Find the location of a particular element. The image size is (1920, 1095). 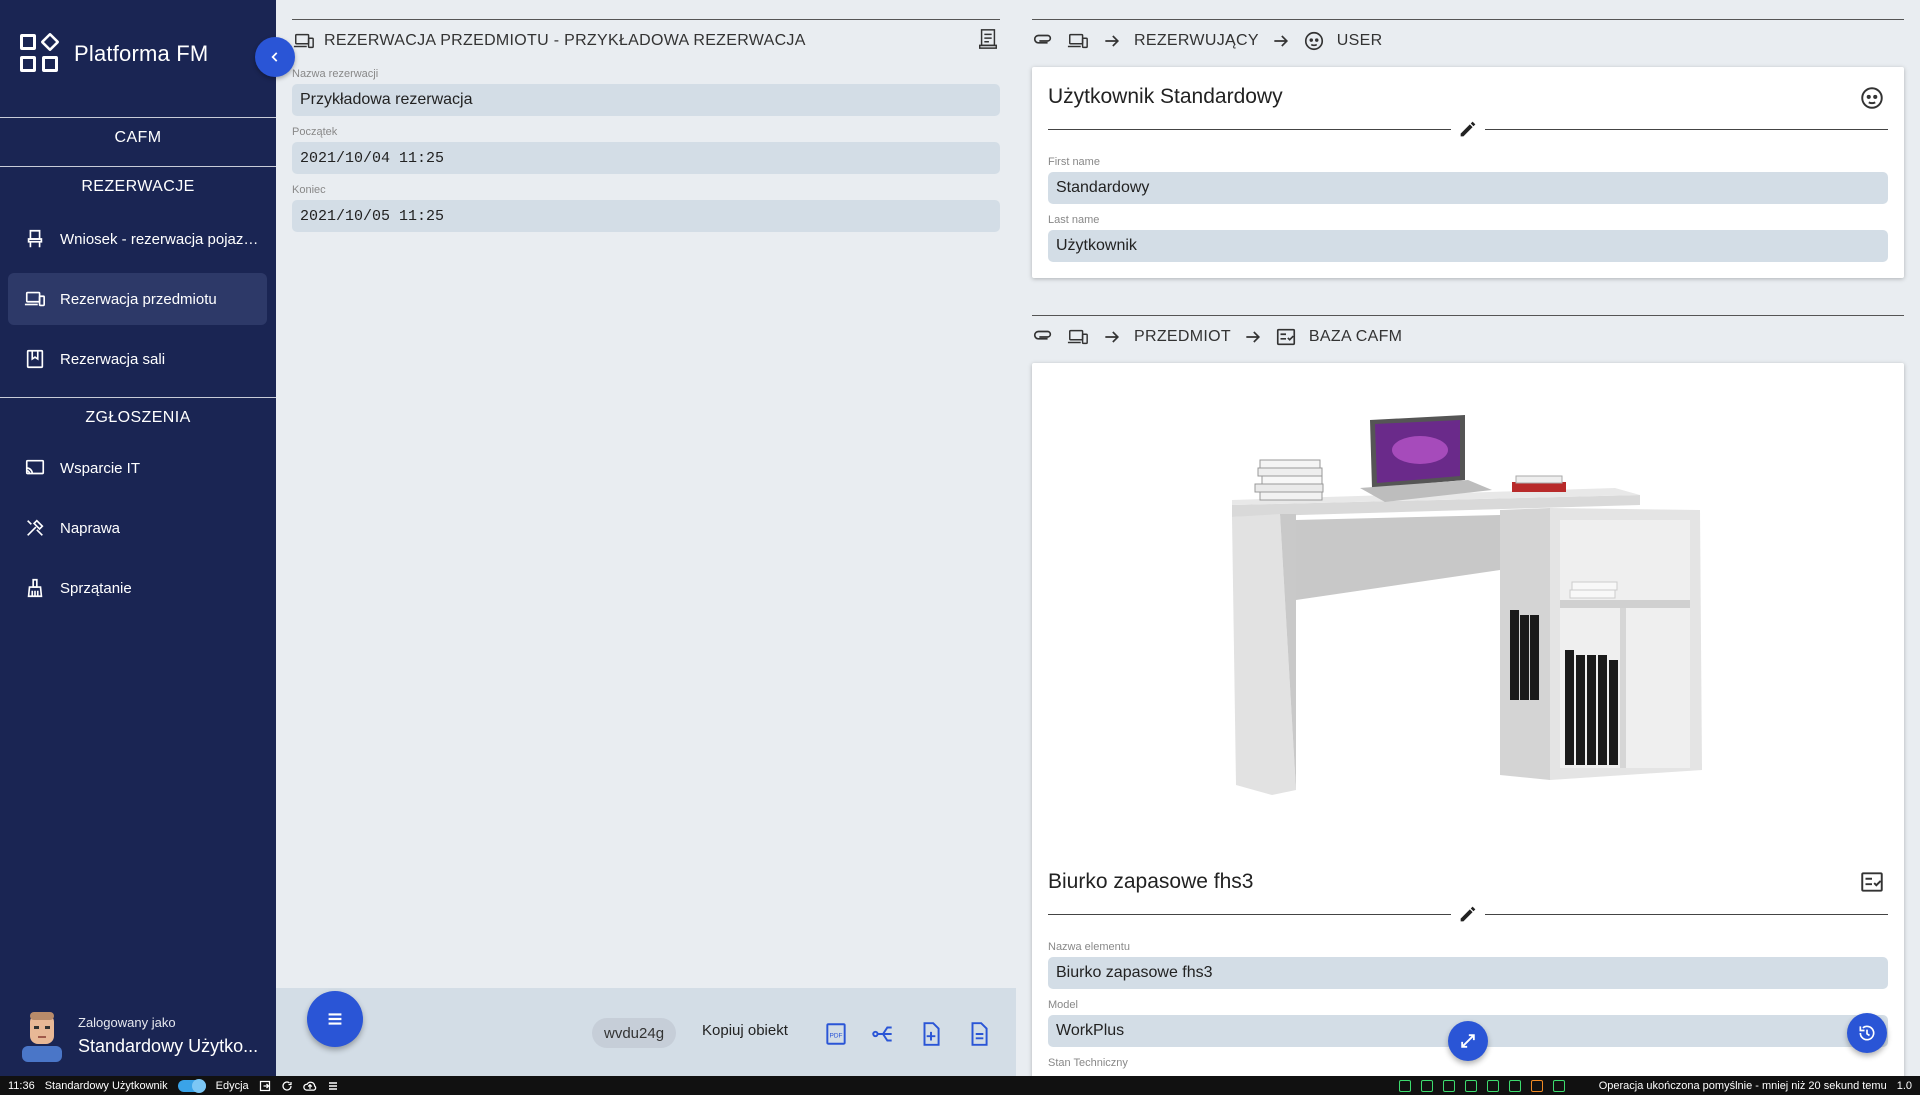

cafm-link: CAFM is located at coordinates (138, 138).